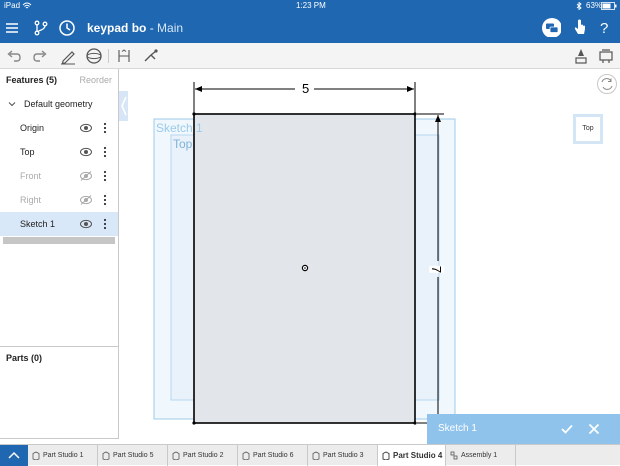 This screenshot has height=466, width=620. What do you see at coordinates (588, 129) in the screenshot?
I see `view-cube: Top` at bounding box center [588, 129].